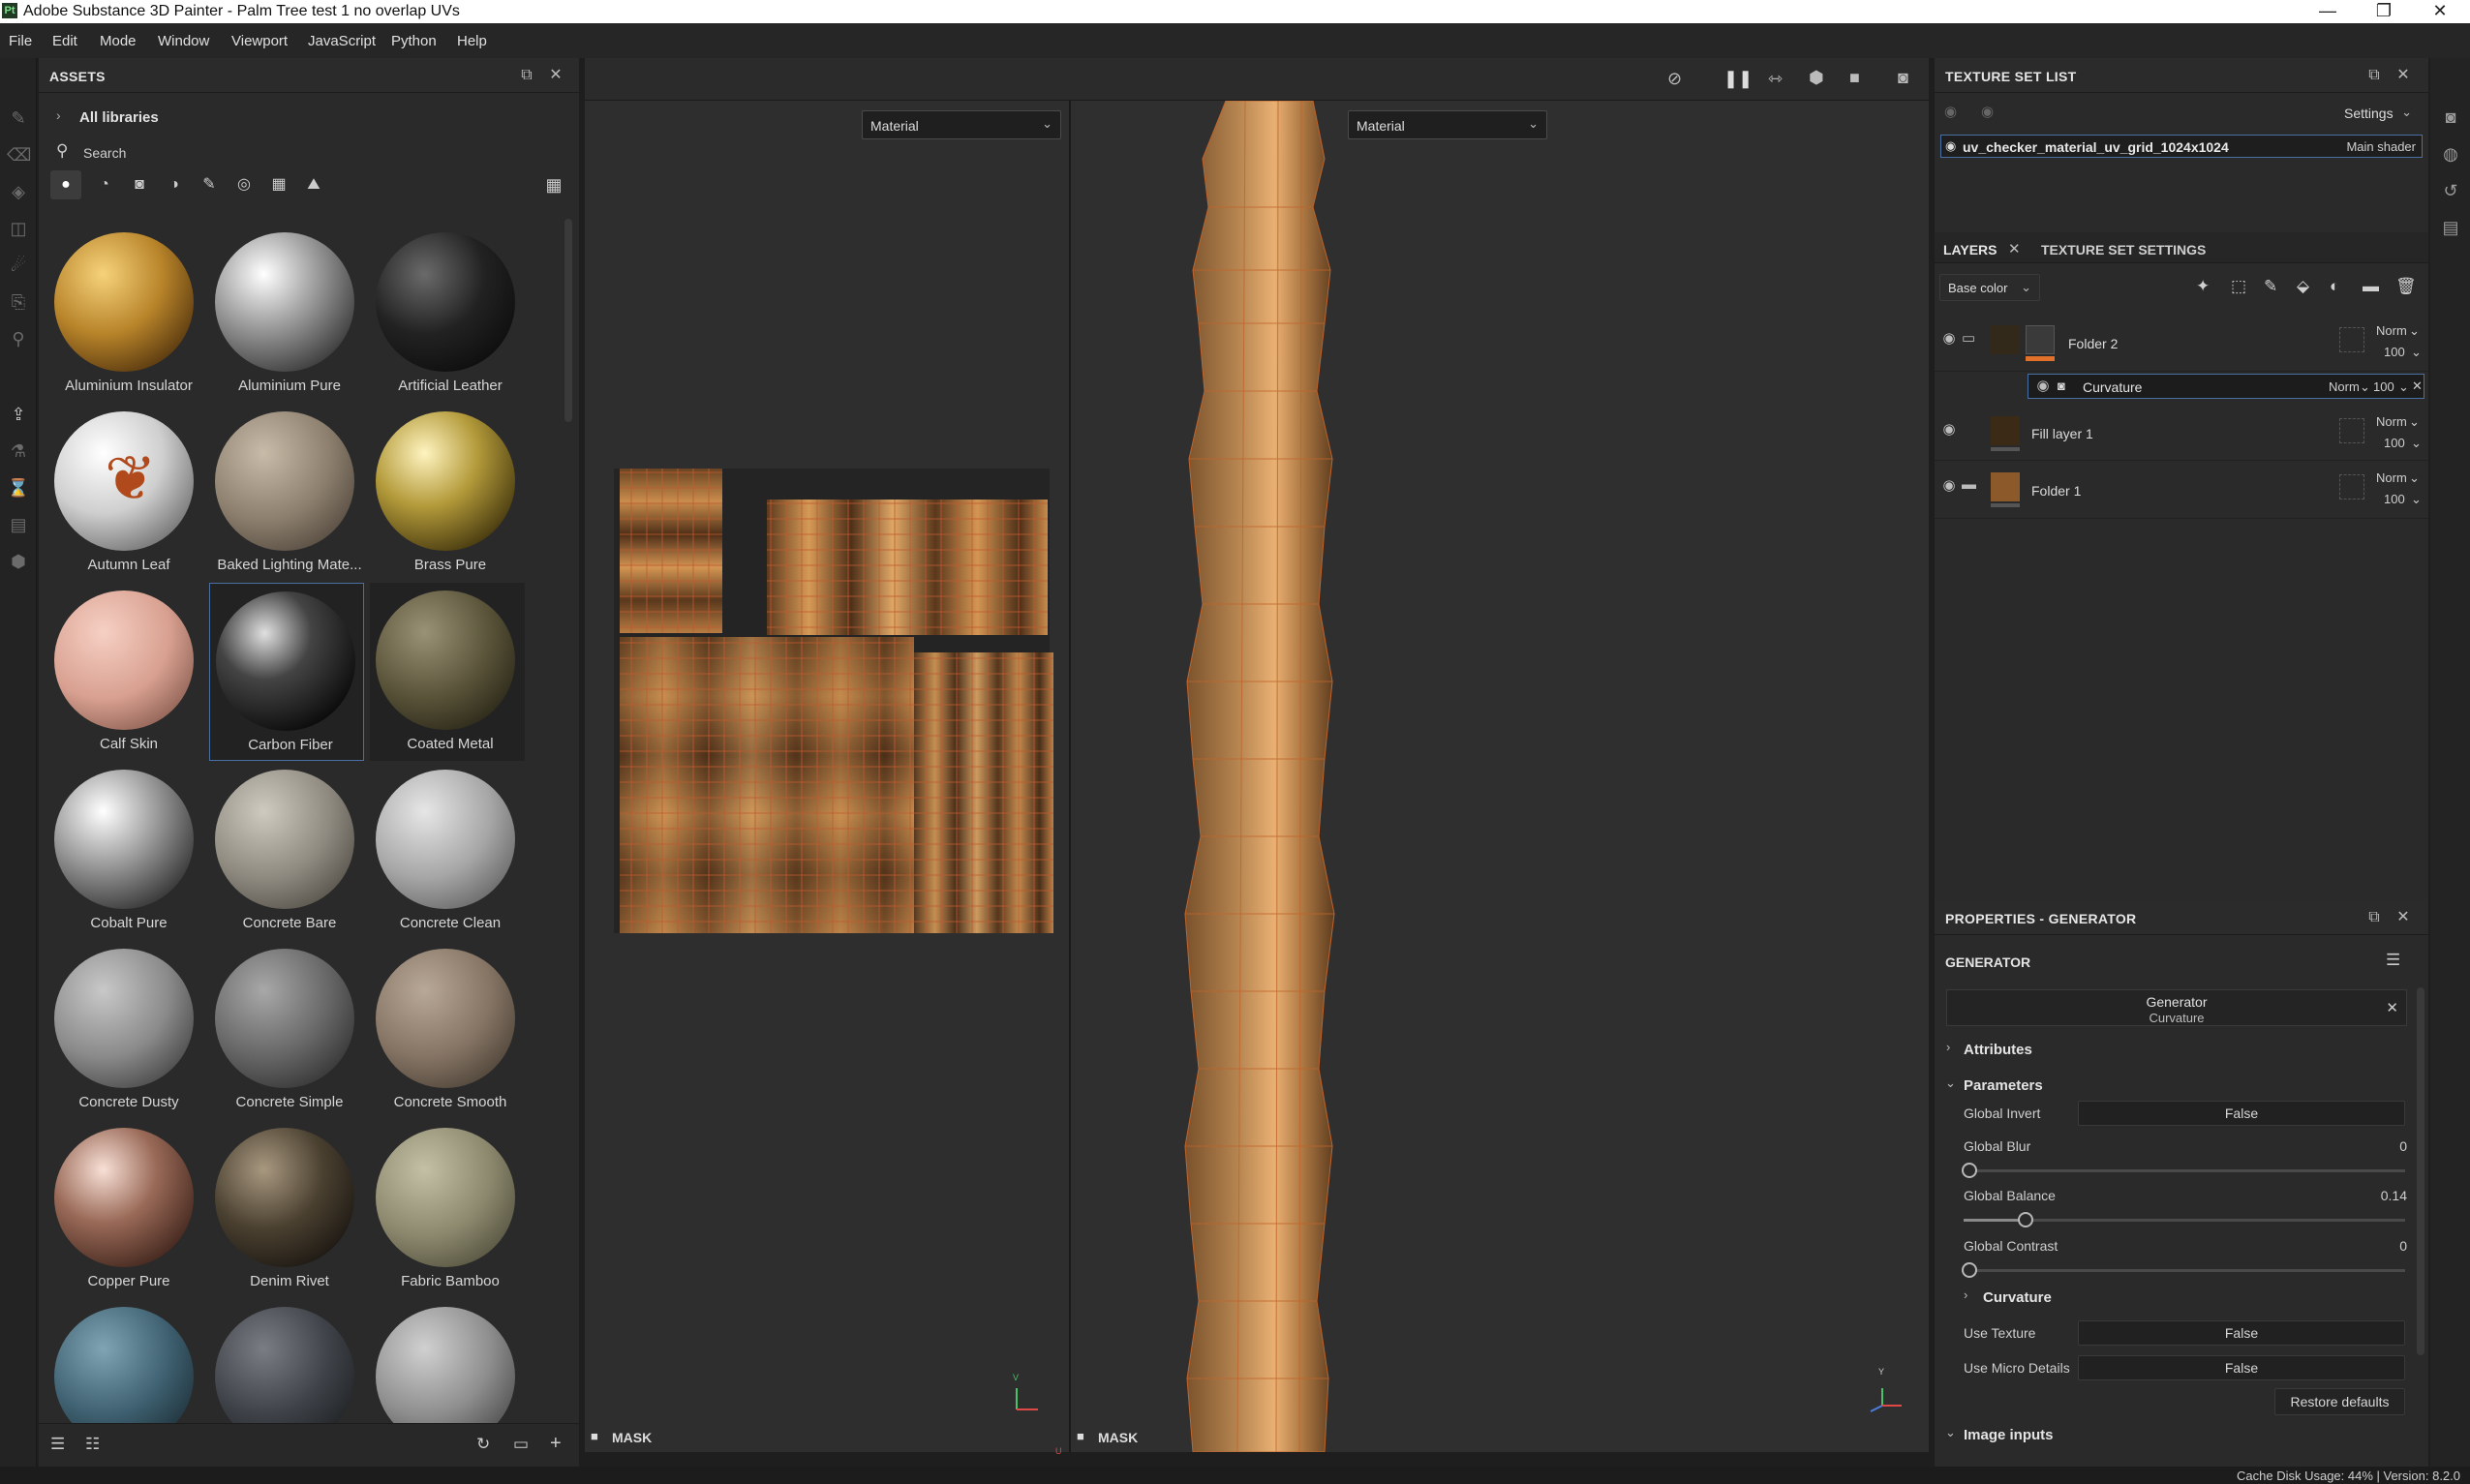 This screenshot has height=1484, width=2470. Describe the element at coordinates (209, 184) in the screenshot. I see `brushes-filter-icon: ✎` at that location.